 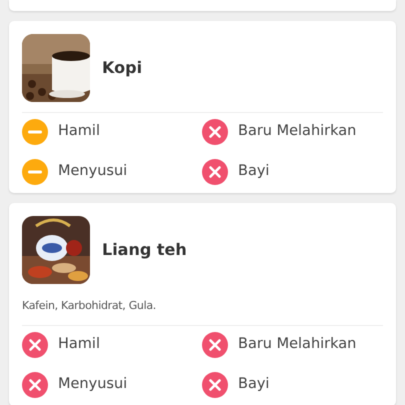 What do you see at coordinates (144, 250) in the screenshot?
I see `food-title: Liang teh` at bounding box center [144, 250].